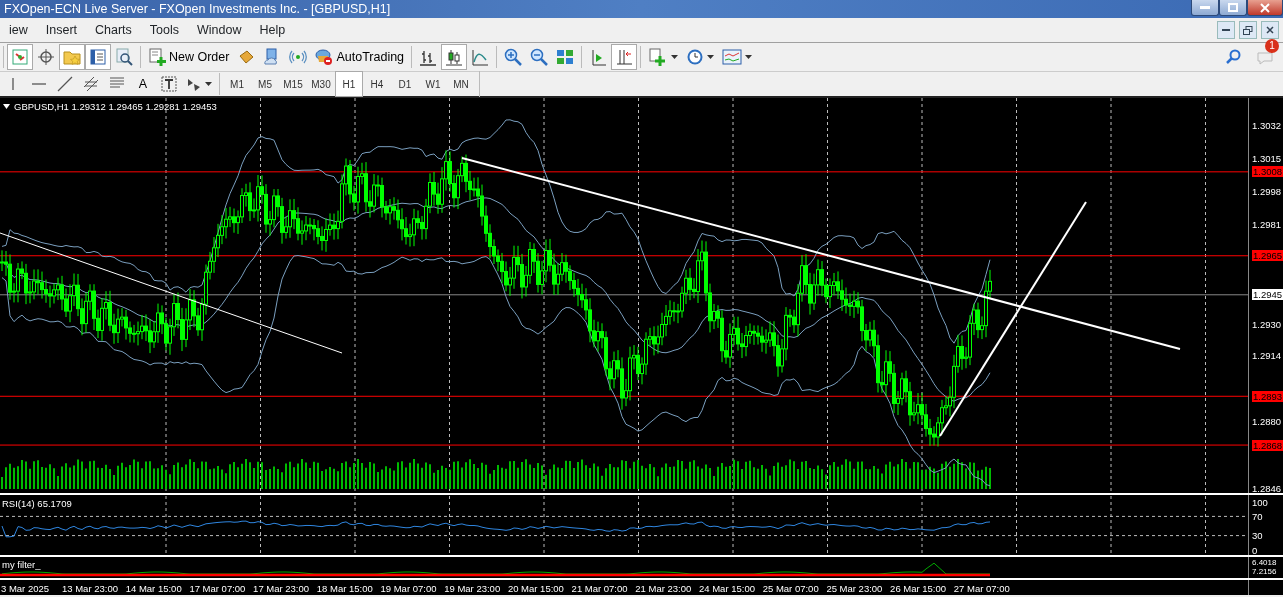  What do you see at coordinates (18, 30) in the screenshot?
I see `menu-item: iew` at bounding box center [18, 30].